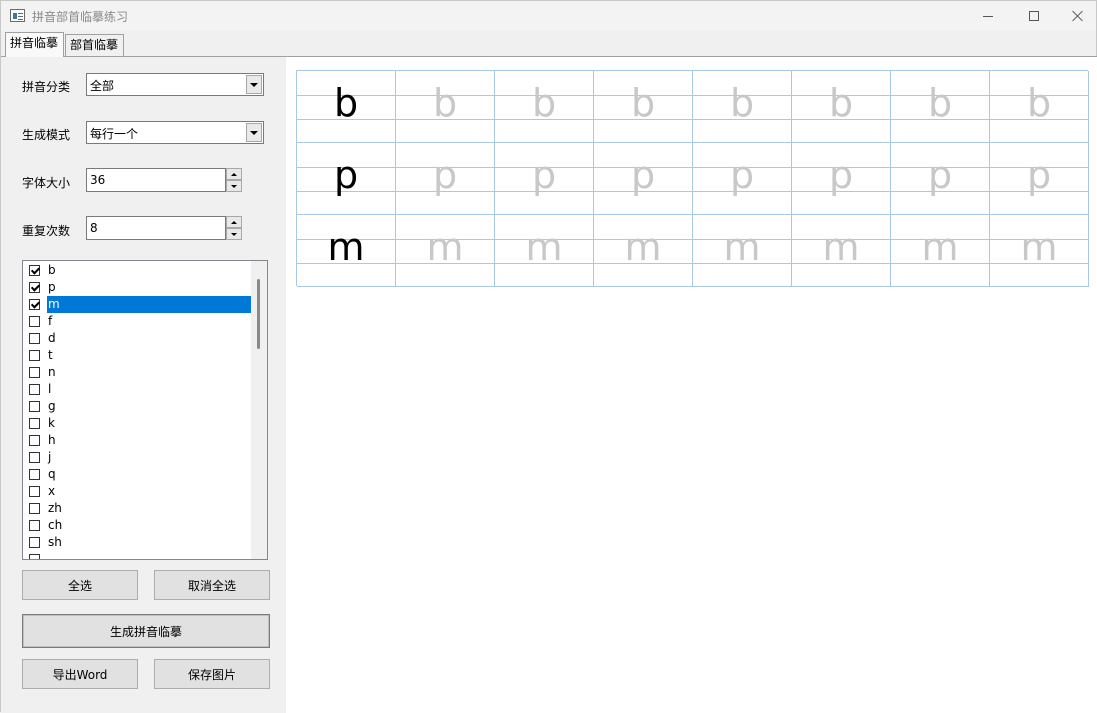  Describe the element at coordinates (80, 585) in the screenshot. I see `select-all-button: 全选` at that location.